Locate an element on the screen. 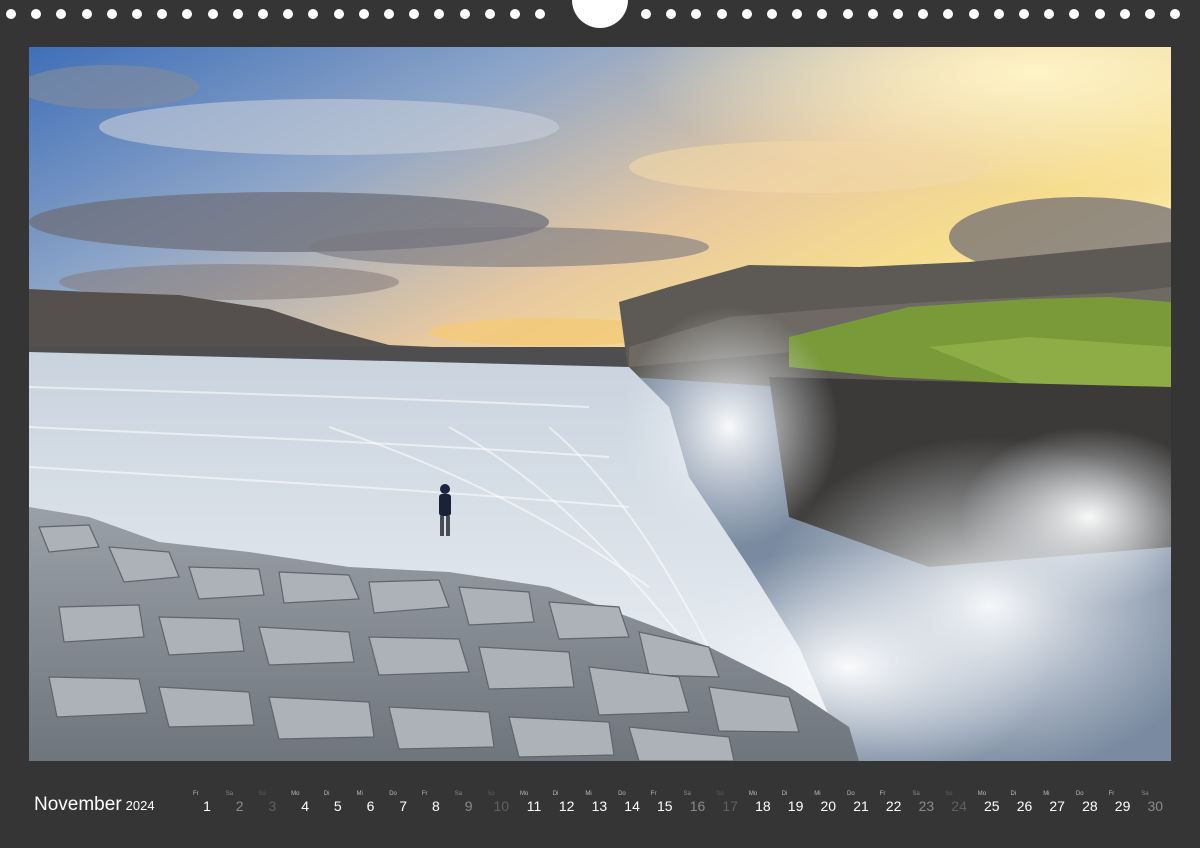 The image size is (1200, 848). calendar-day: So 3 is located at coordinates (272, 802).